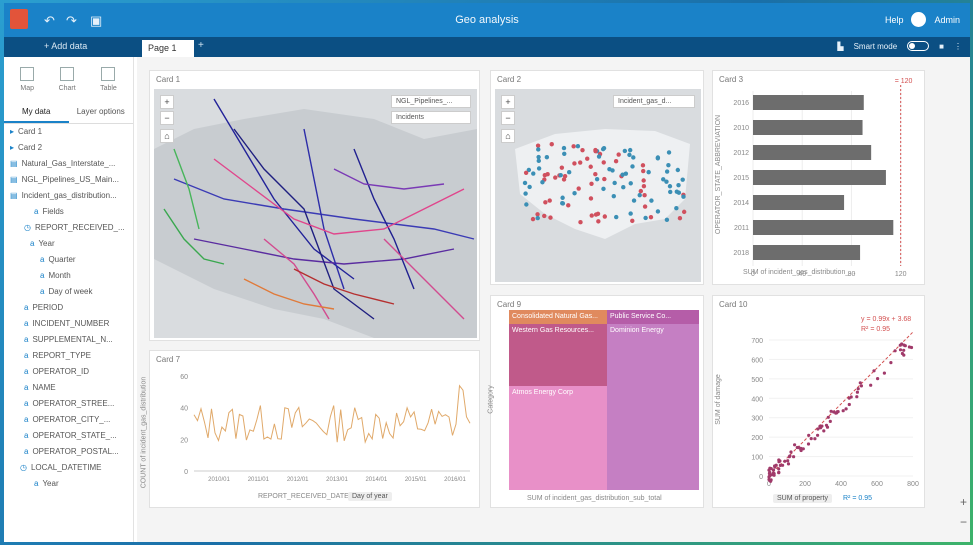  What do you see at coordinates (68, 372) in the screenshot?
I see `sidebar-item: a OPERATOR_ID` at bounding box center [68, 372].